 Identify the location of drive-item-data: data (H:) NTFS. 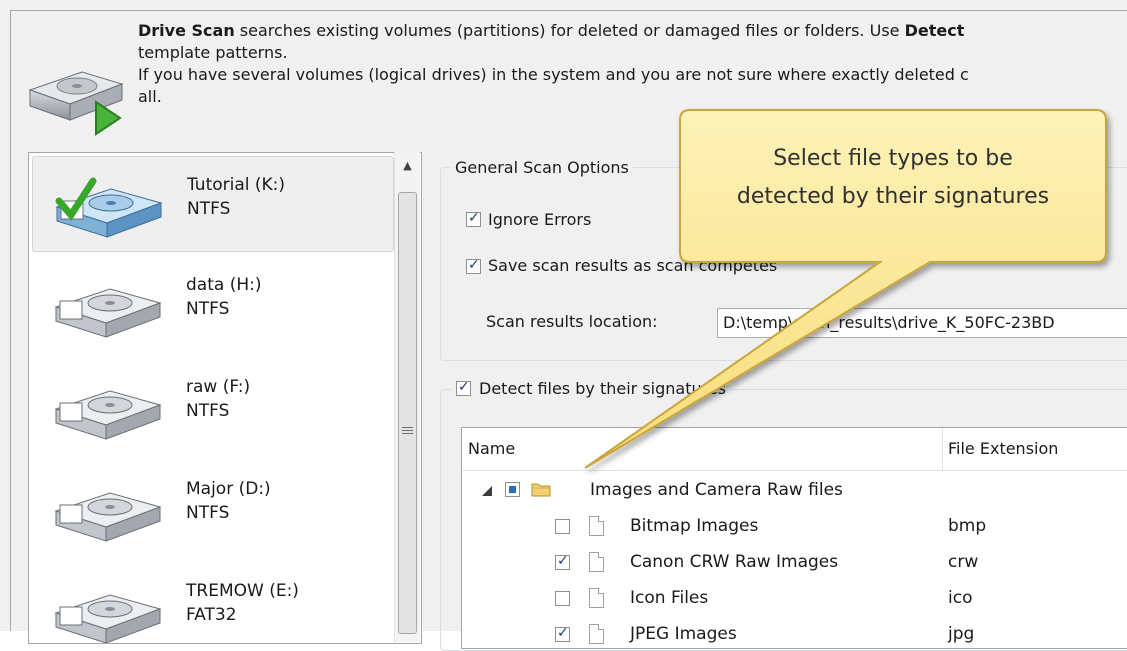
(212, 304).